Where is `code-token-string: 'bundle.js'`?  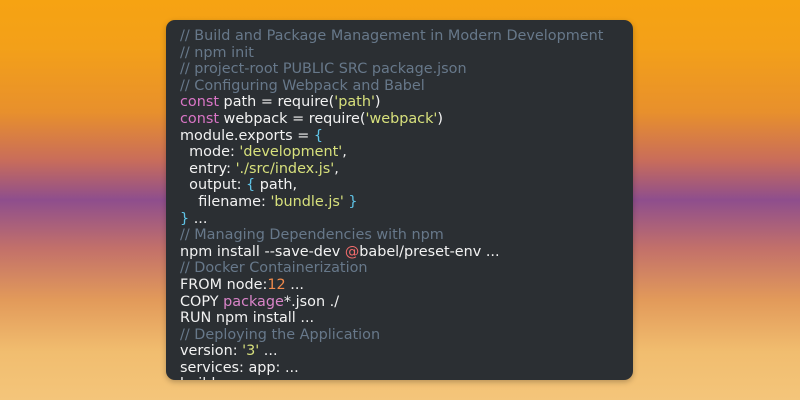 code-token-string: 'bundle.js' is located at coordinates (307, 201).